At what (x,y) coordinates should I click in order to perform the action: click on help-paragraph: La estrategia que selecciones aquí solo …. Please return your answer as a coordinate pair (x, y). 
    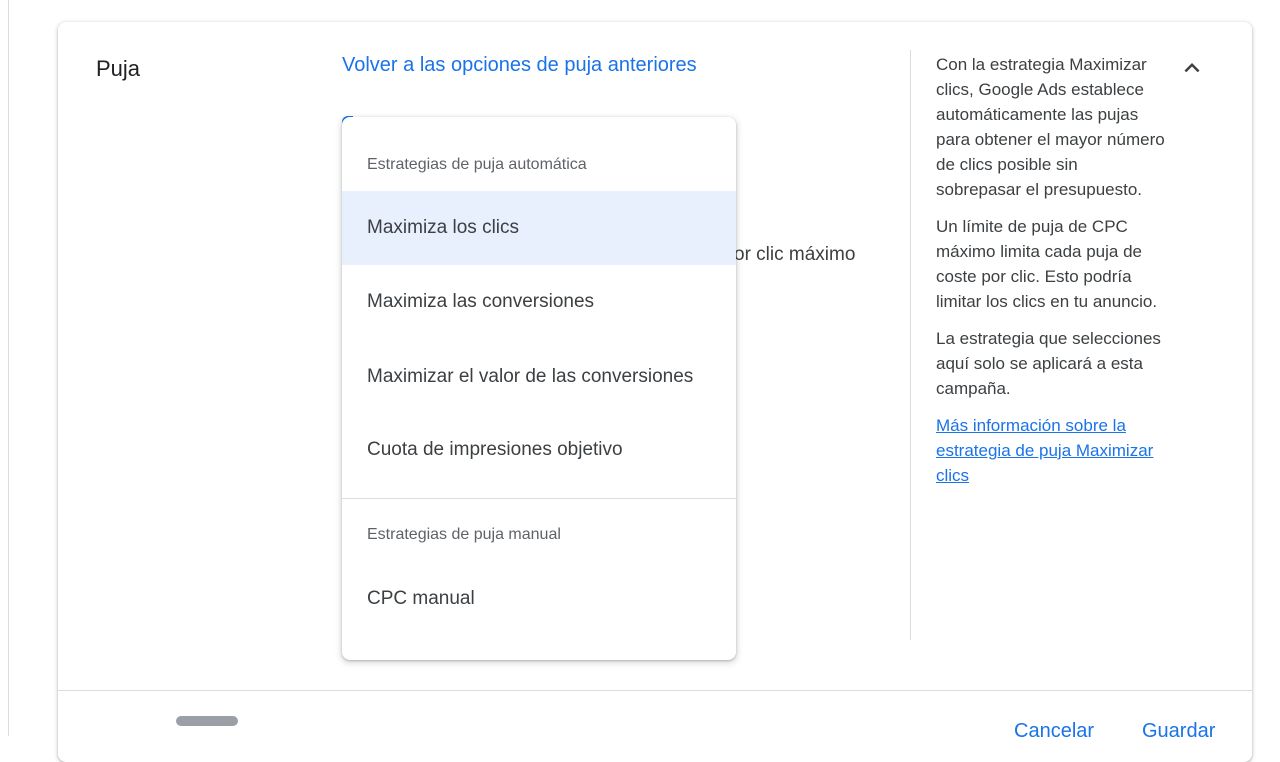
    Looking at the image, I should click on (1048, 363).